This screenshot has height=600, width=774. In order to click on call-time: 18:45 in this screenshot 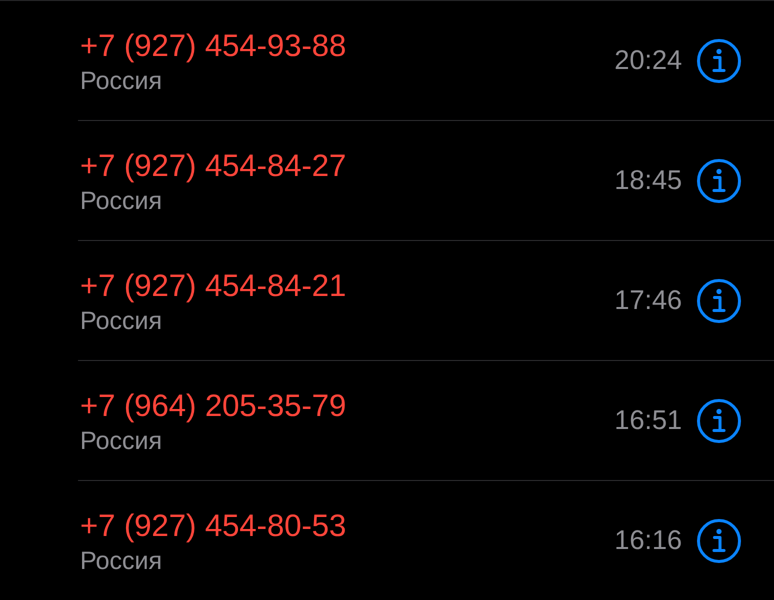, I will do `click(648, 181)`.